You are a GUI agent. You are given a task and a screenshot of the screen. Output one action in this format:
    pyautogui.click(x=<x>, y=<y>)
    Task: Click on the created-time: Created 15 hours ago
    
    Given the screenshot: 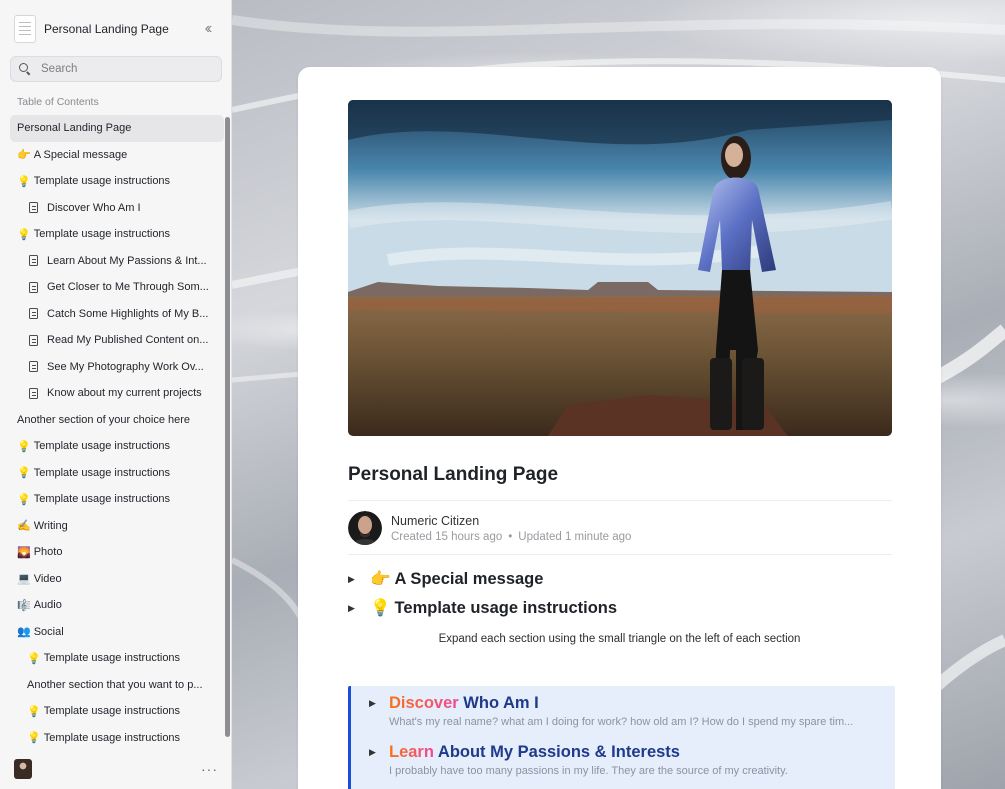 What is the action you would take?
    pyautogui.click(x=447, y=536)
    